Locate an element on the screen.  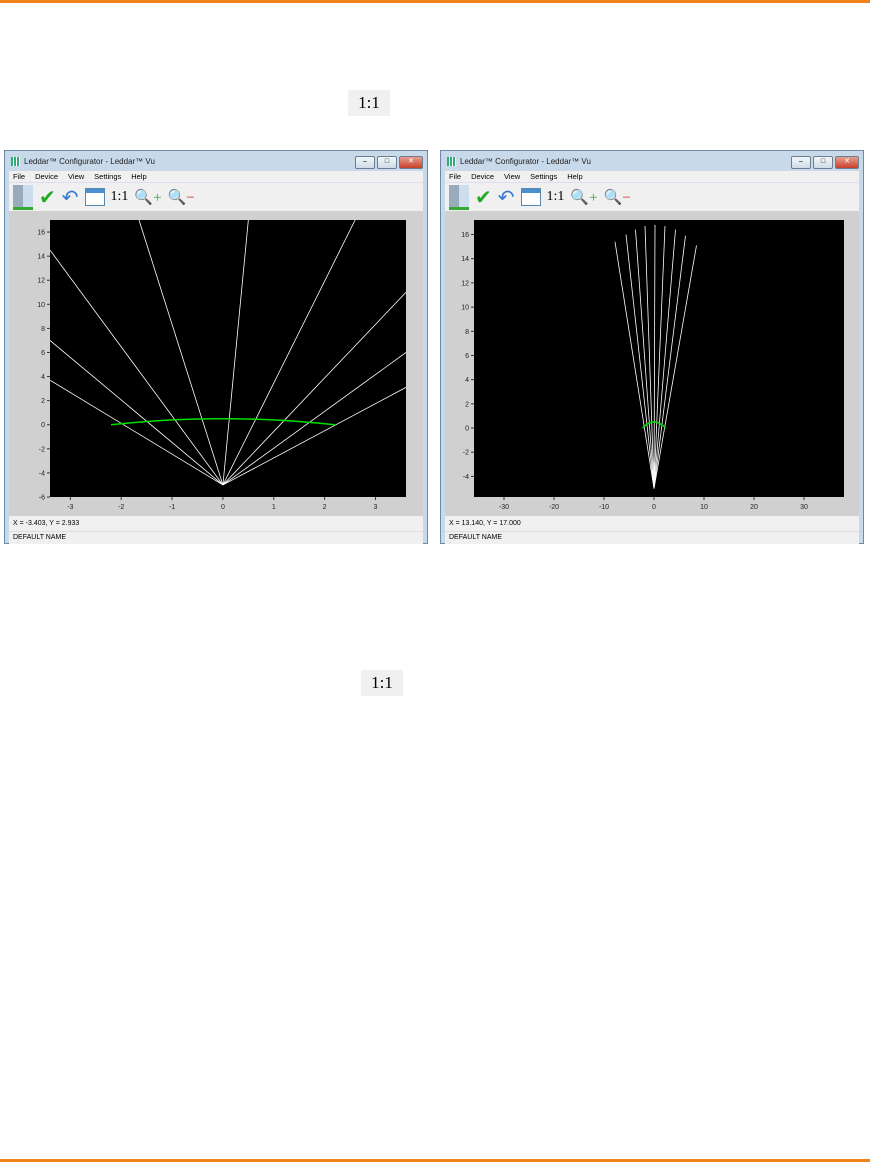
bottom-rule is located at coordinates (435, 1160).